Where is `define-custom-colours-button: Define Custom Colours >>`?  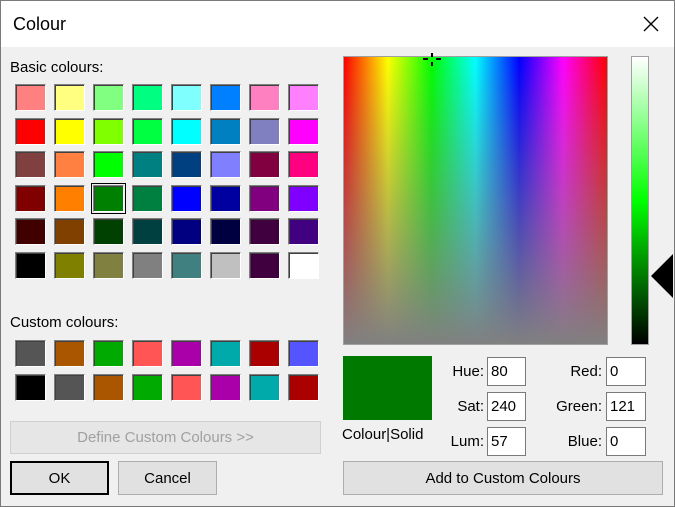
define-custom-colours-button: Define Custom Colours >> is located at coordinates (165, 437).